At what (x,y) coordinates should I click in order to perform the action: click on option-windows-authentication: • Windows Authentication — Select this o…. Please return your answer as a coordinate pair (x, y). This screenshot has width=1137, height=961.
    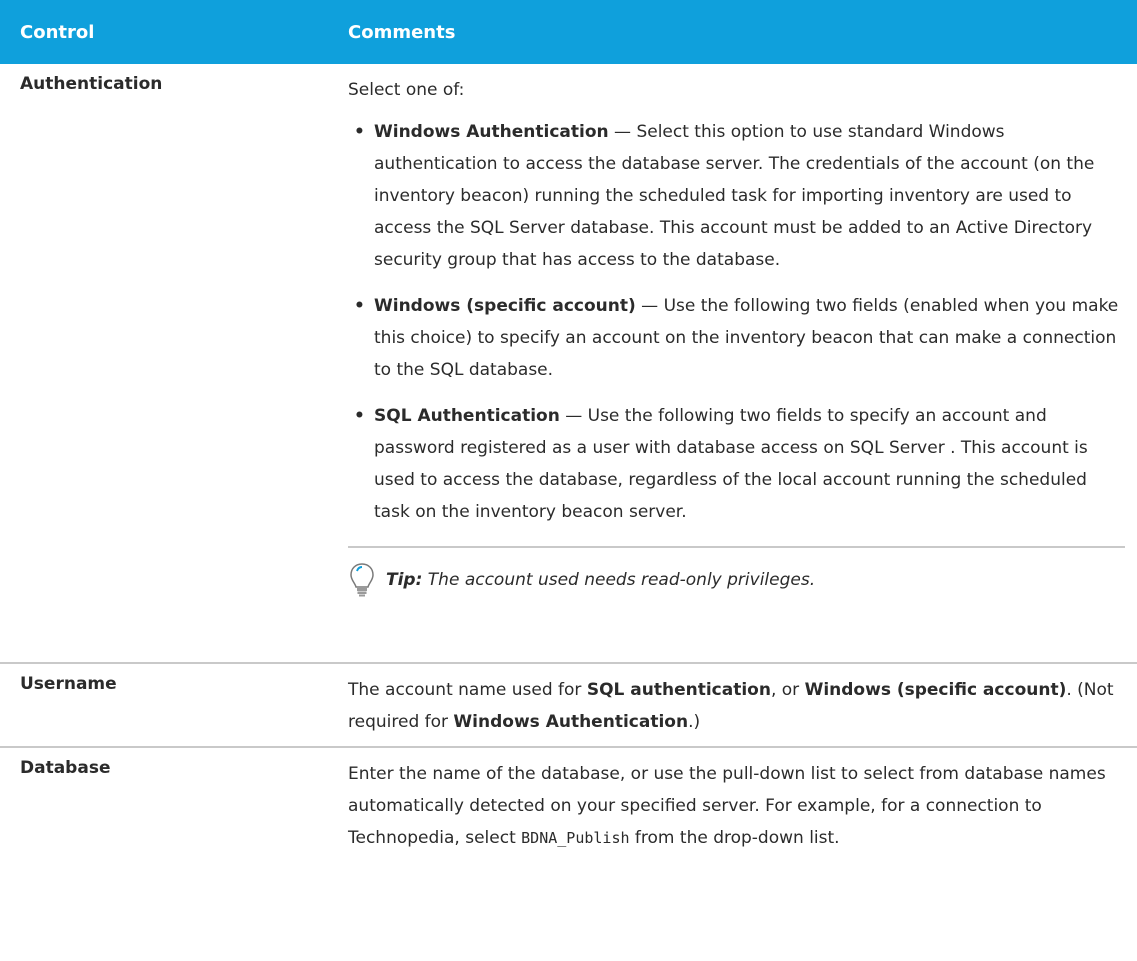
    Looking at the image, I should click on (736, 196).